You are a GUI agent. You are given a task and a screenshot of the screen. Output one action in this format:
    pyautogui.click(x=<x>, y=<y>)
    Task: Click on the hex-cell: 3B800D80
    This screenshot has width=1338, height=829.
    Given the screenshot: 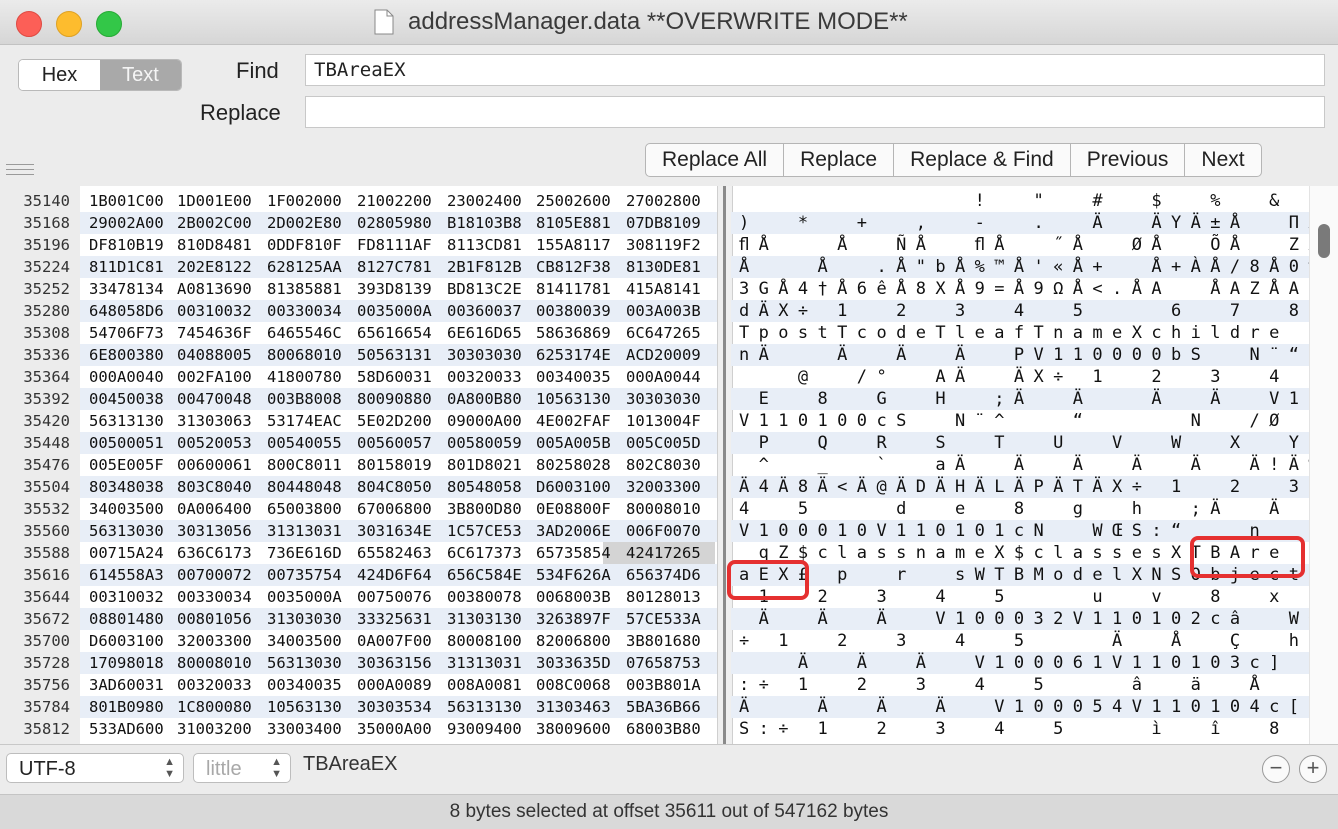 What is the action you would take?
    pyautogui.click(x=484, y=509)
    